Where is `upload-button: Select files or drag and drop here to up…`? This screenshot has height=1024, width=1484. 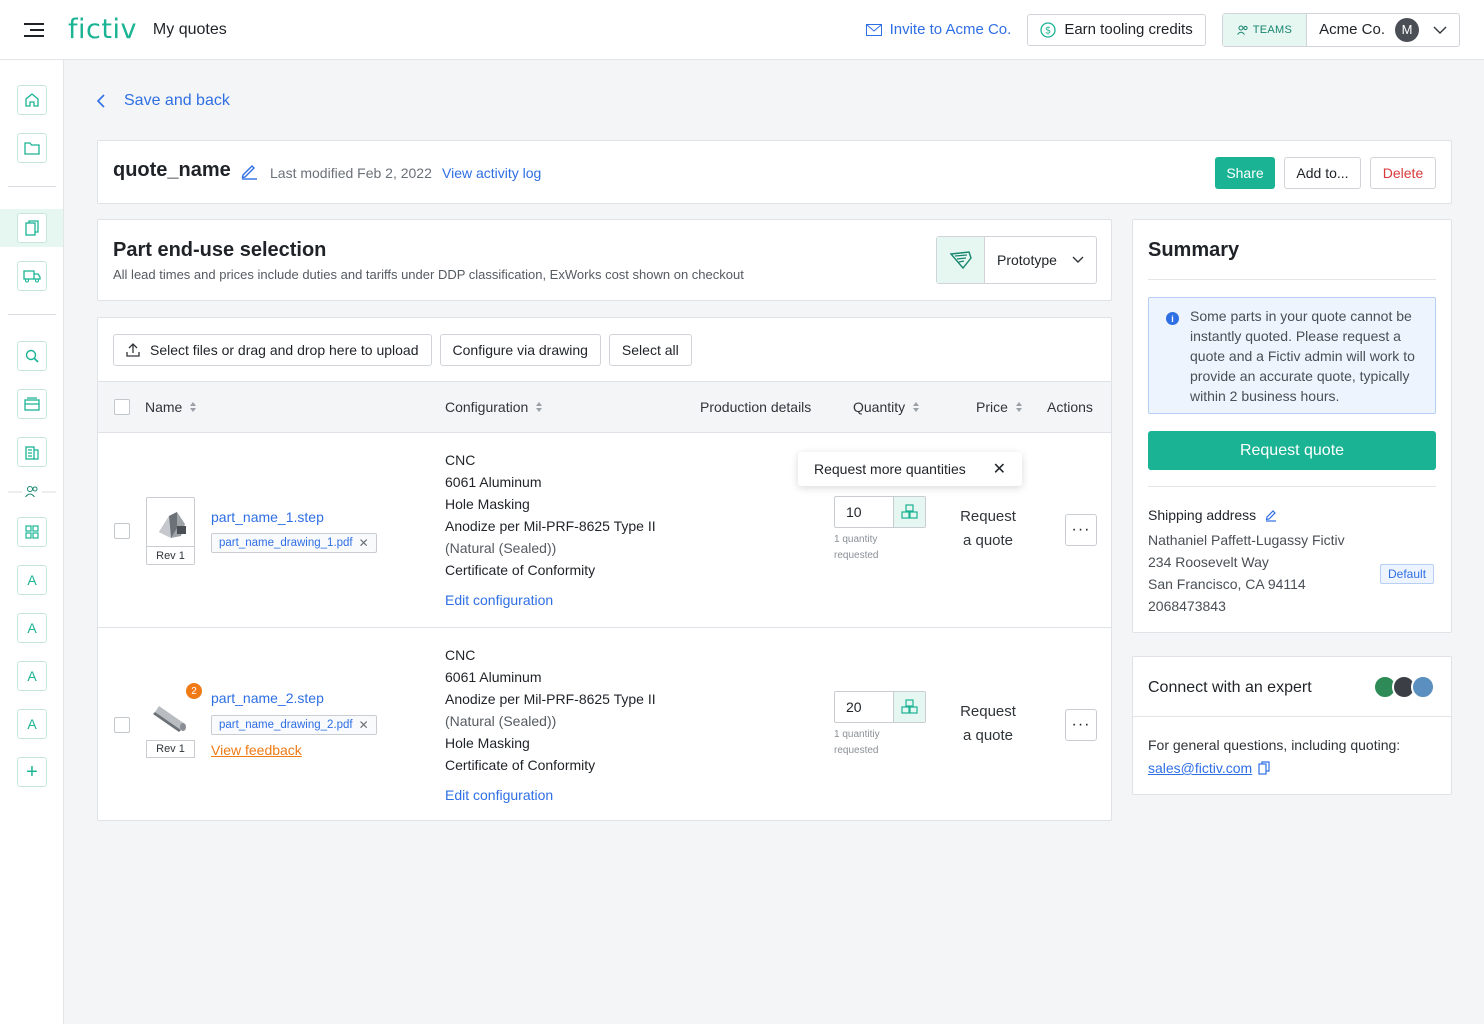
upload-button: Select files or drag and drop here to up… is located at coordinates (272, 350).